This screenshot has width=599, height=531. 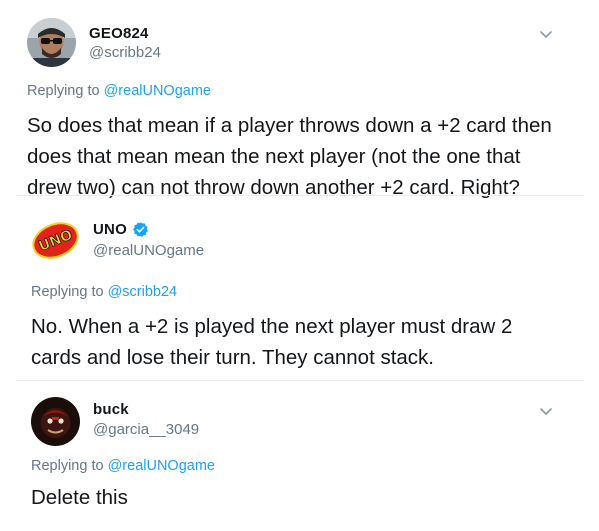 What do you see at coordinates (146, 429) in the screenshot?
I see `user-handle: @garcia__3049` at bounding box center [146, 429].